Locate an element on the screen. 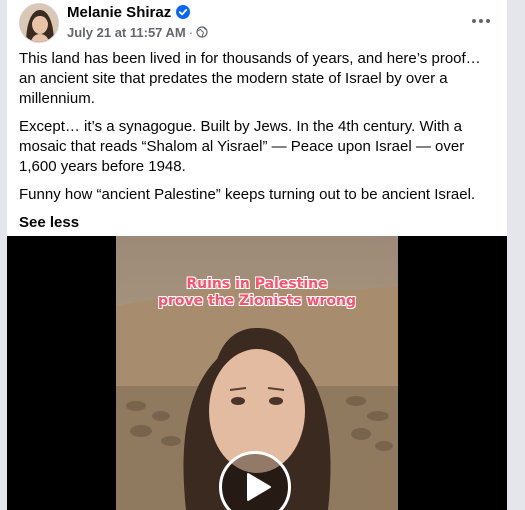 This screenshot has width=525, height=510. overlay-line-1: Ruins in Palestine is located at coordinates (257, 284).